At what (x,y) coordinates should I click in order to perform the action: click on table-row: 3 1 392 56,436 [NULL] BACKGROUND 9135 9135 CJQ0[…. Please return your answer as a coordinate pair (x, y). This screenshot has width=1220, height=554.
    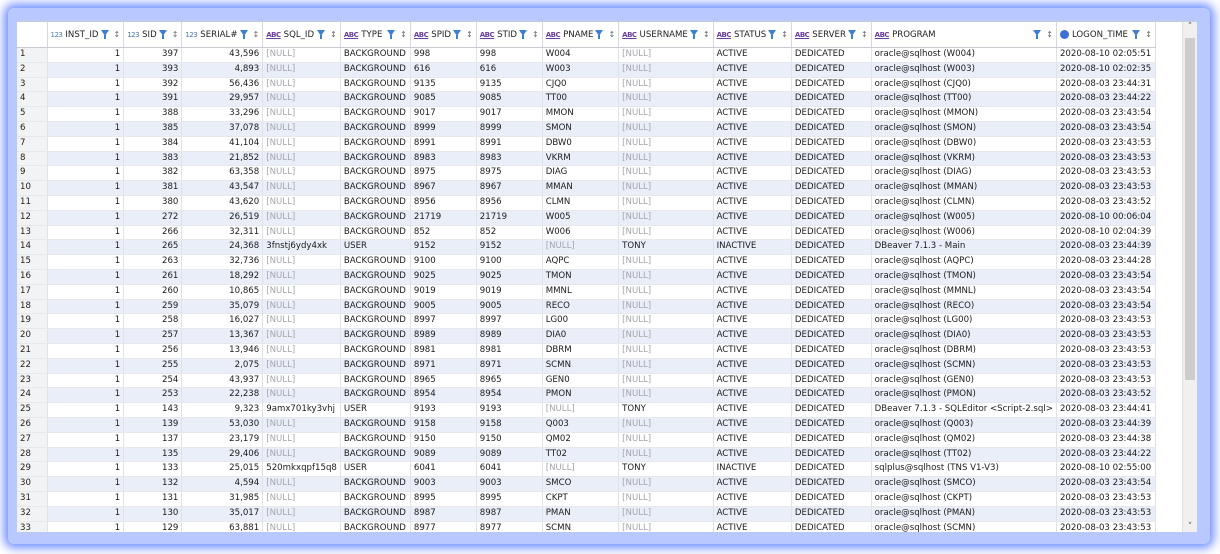
    Looking at the image, I should click on (586, 85).